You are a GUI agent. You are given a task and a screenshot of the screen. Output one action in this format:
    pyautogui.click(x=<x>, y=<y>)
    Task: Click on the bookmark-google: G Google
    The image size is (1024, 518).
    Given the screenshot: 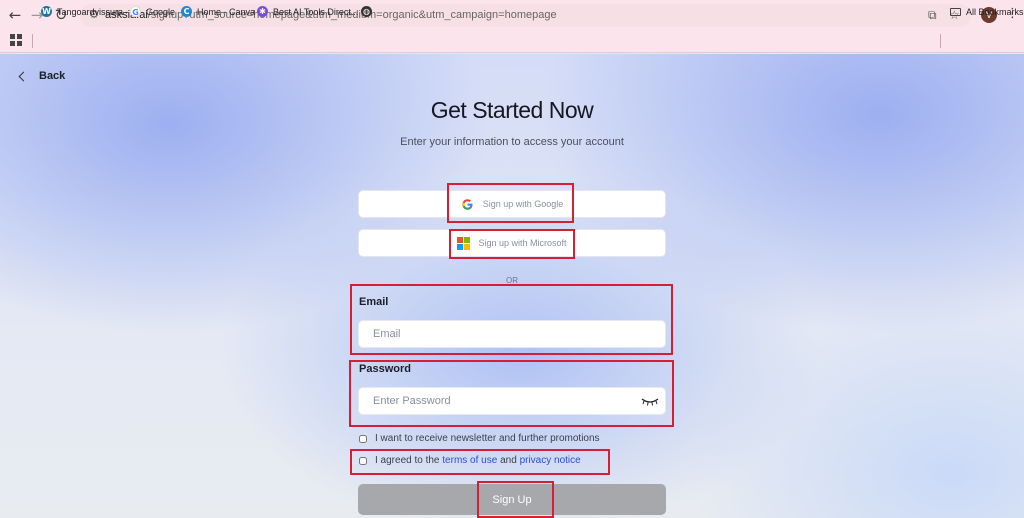 What is the action you would take?
    pyautogui.click(x=152, y=11)
    